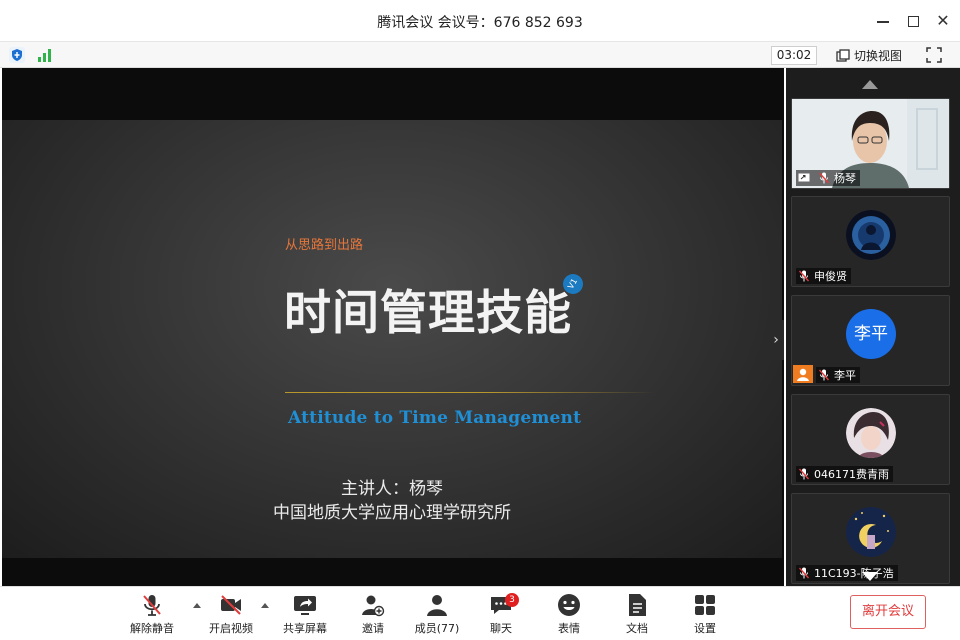  Describe the element at coordinates (265, 605) in the screenshot. I see `video-options-caret-icon` at that location.